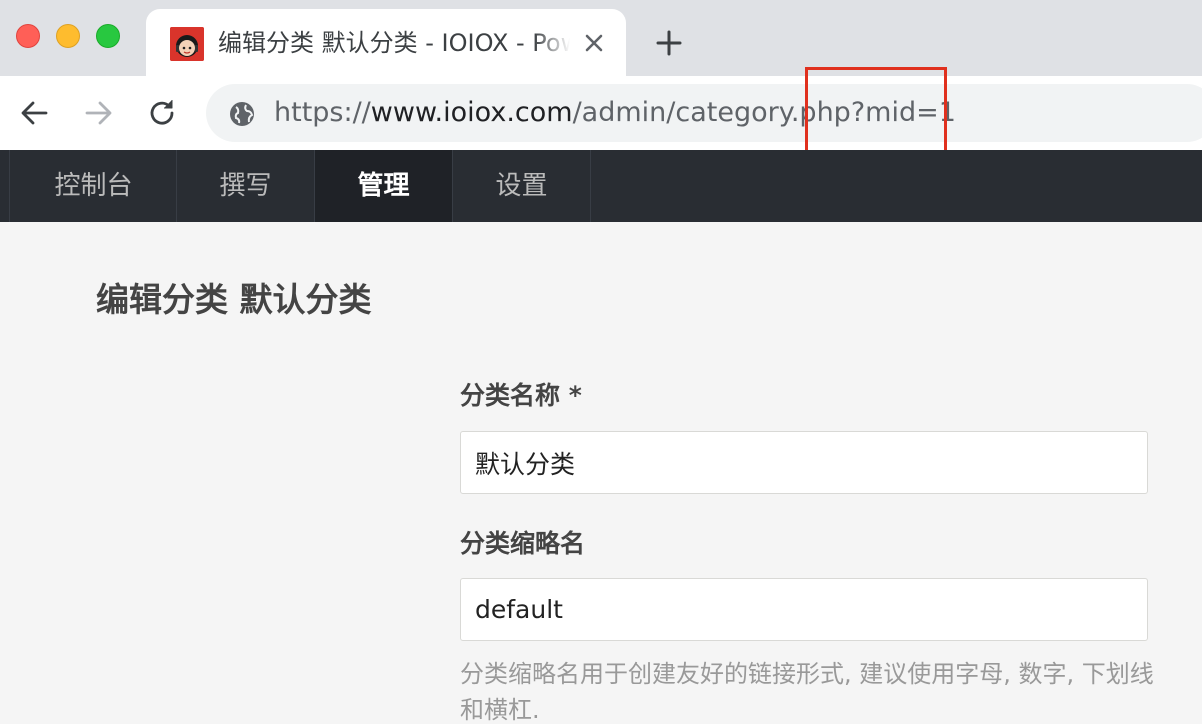  What do you see at coordinates (522, 186) in the screenshot?
I see `nav-item-settings: 设置` at bounding box center [522, 186].